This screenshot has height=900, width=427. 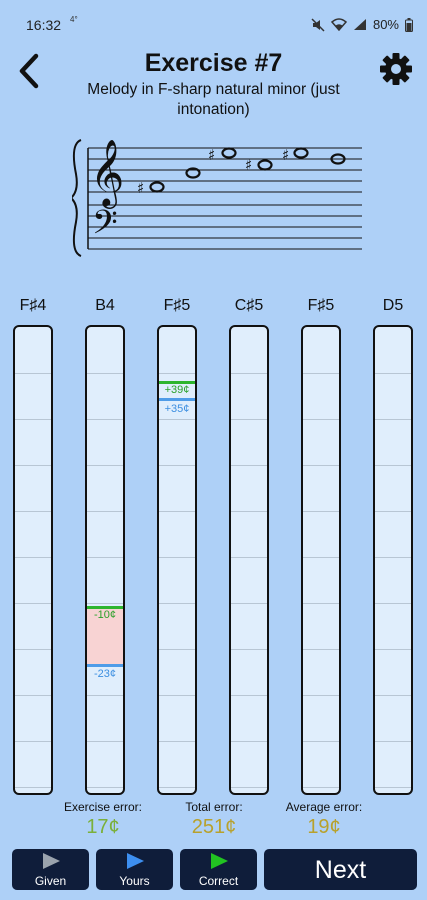 What do you see at coordinates (33, 305) in the screenshot?
I see `column-label: F♯4` at bounding box center [33, 305].